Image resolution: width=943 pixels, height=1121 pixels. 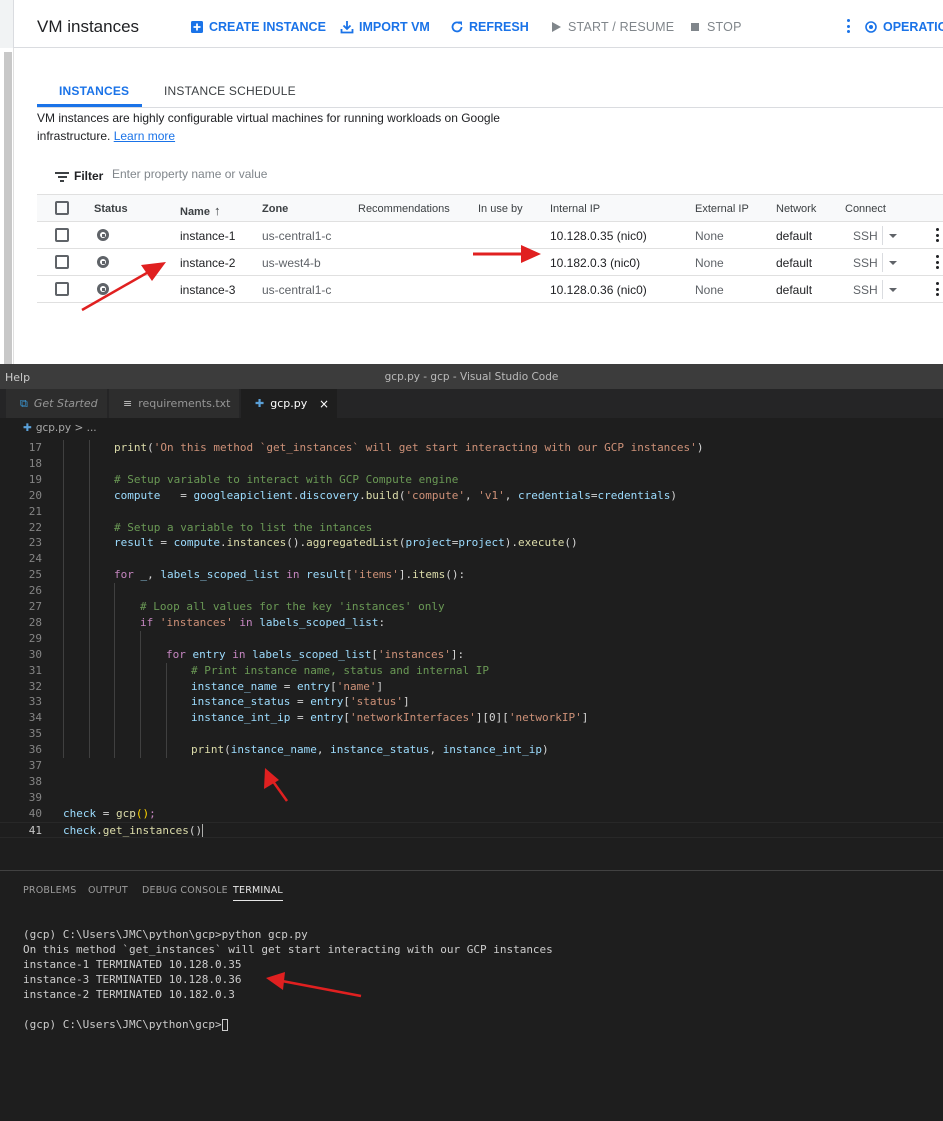 What do you see at coordinates (200, 210) in the screenshot?
I see `col-name: Name ↑` at bounding box center [200, 210].